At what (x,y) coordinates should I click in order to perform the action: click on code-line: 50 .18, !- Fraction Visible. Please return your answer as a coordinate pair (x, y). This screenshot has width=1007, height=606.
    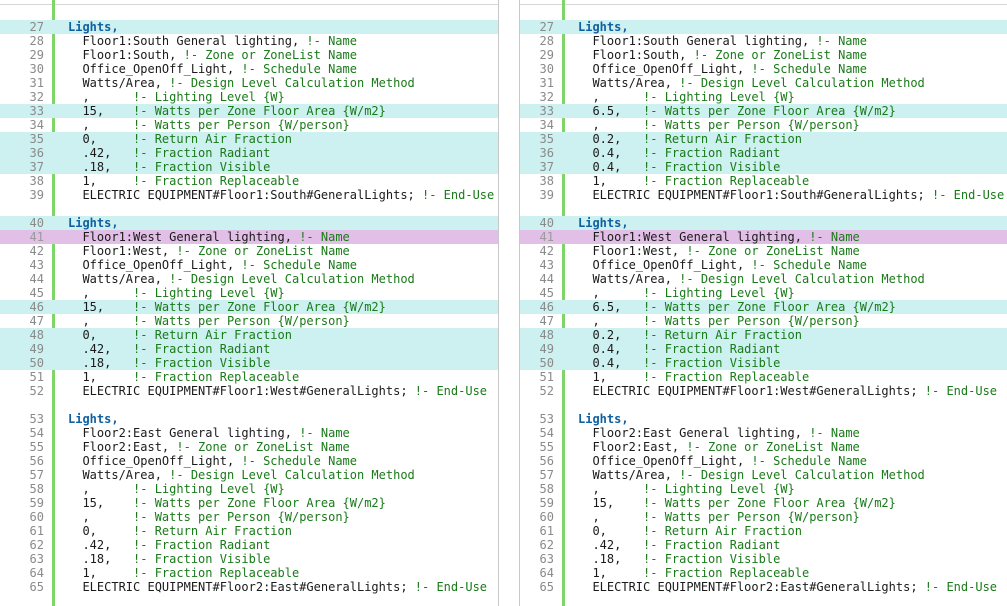
    Looking at the image, I should click on (249, 363).